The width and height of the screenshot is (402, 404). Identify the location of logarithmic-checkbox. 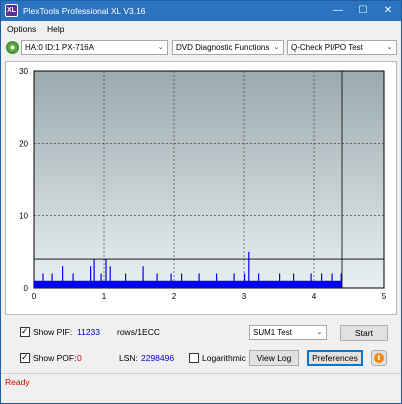
(194, 358).